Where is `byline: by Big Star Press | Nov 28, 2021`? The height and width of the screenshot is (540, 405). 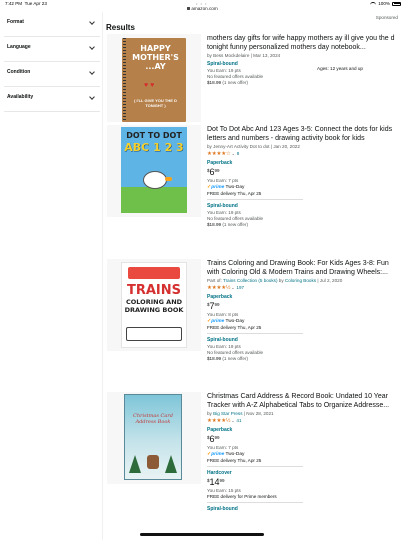
byline: by Big Star Press | Nov 28, 2021 is located at coordinates (240, 413).